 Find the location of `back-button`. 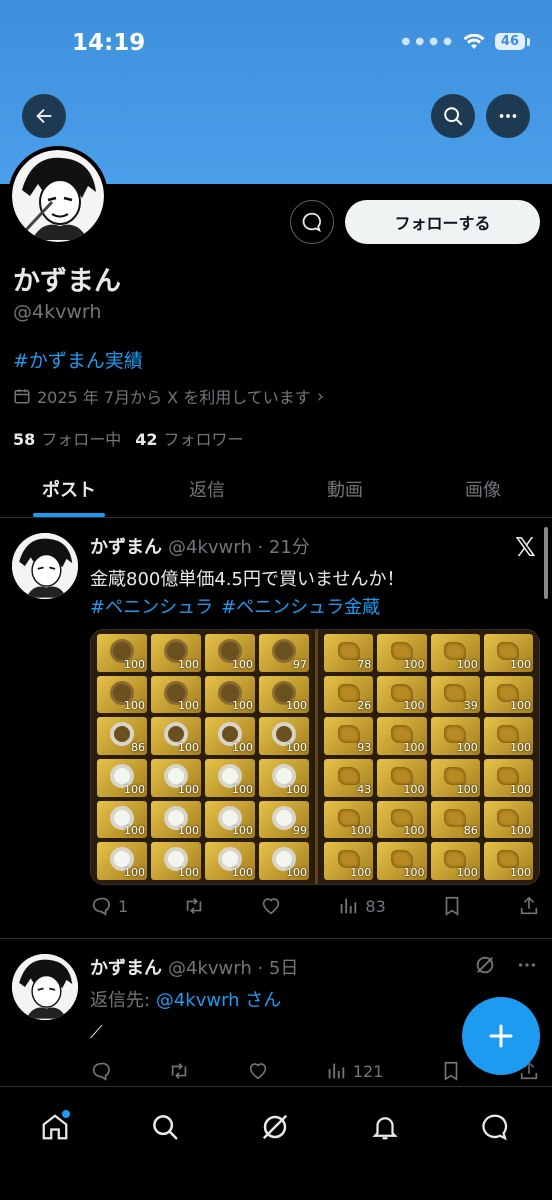

back-button is located at coordinates (44, 116).